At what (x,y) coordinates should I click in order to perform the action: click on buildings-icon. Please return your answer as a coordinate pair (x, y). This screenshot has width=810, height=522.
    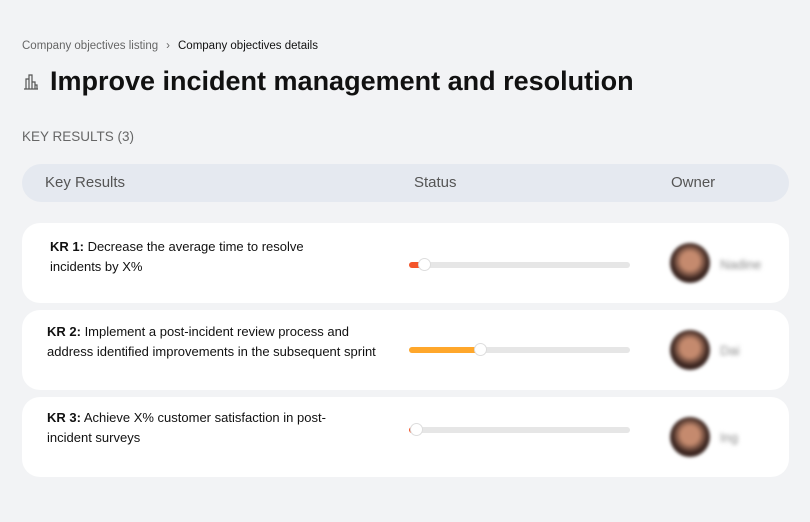
    Looking at the image, I should click on (31, 81).